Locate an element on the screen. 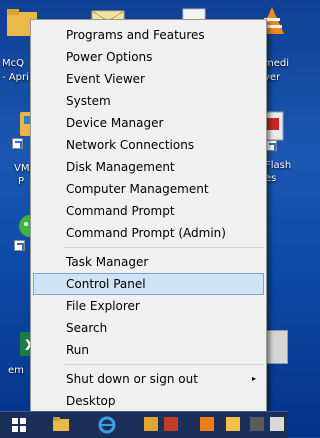  taskbar is located at coordinates (144, 424).